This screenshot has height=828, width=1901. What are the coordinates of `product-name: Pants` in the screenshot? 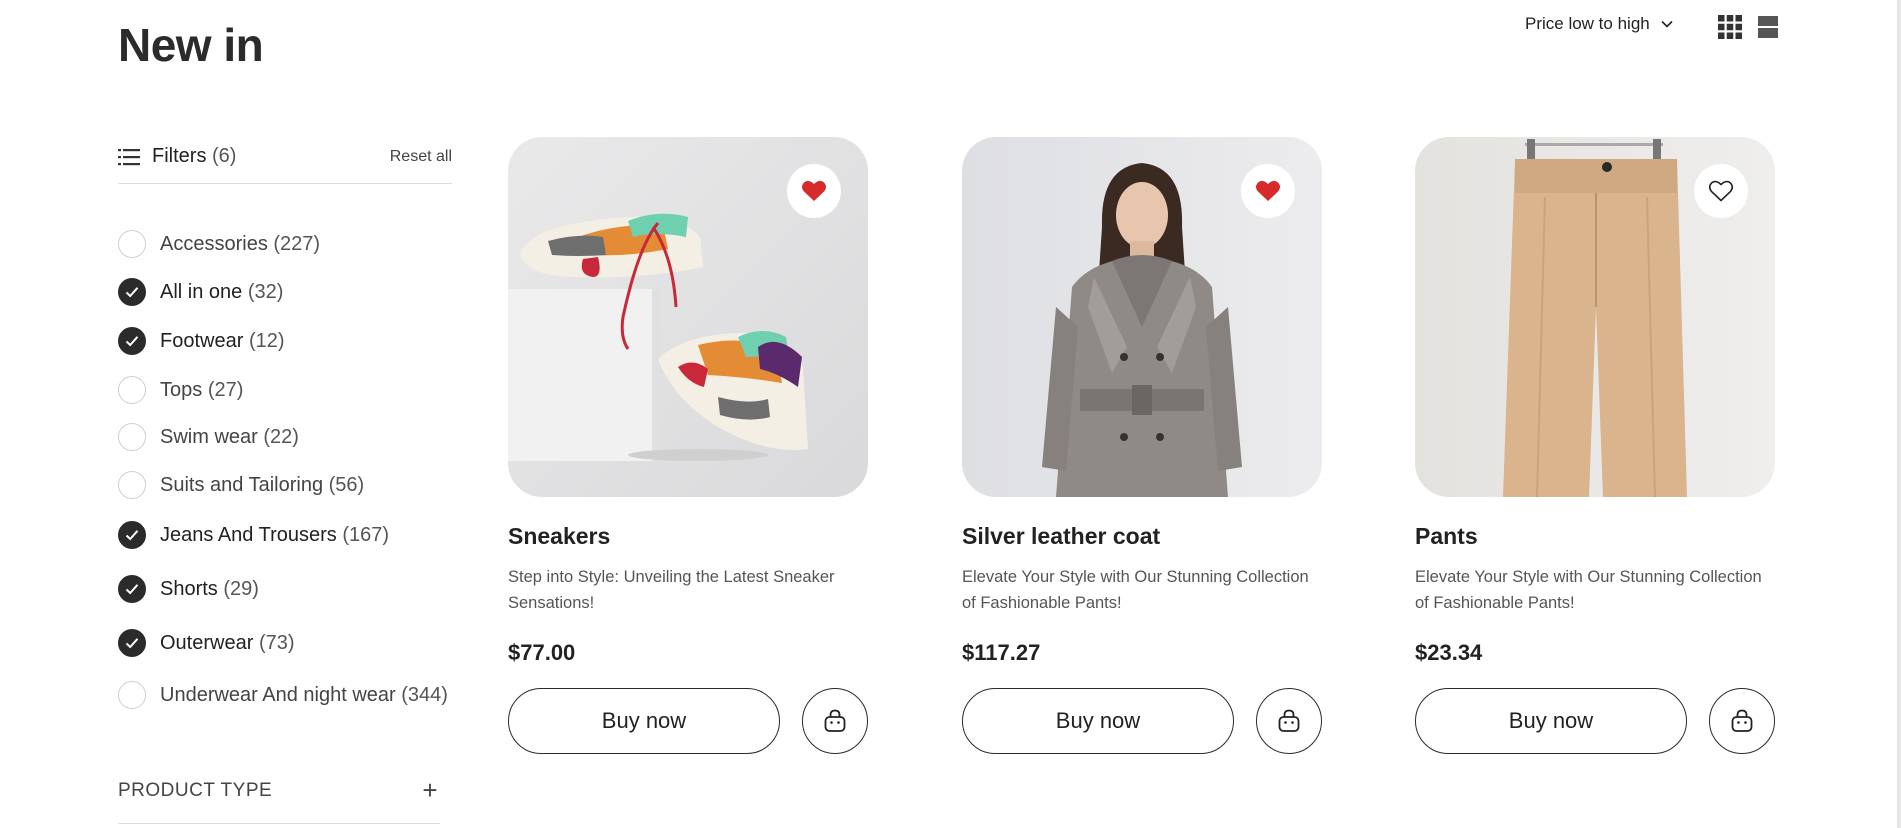 It's located at (1595, 536).